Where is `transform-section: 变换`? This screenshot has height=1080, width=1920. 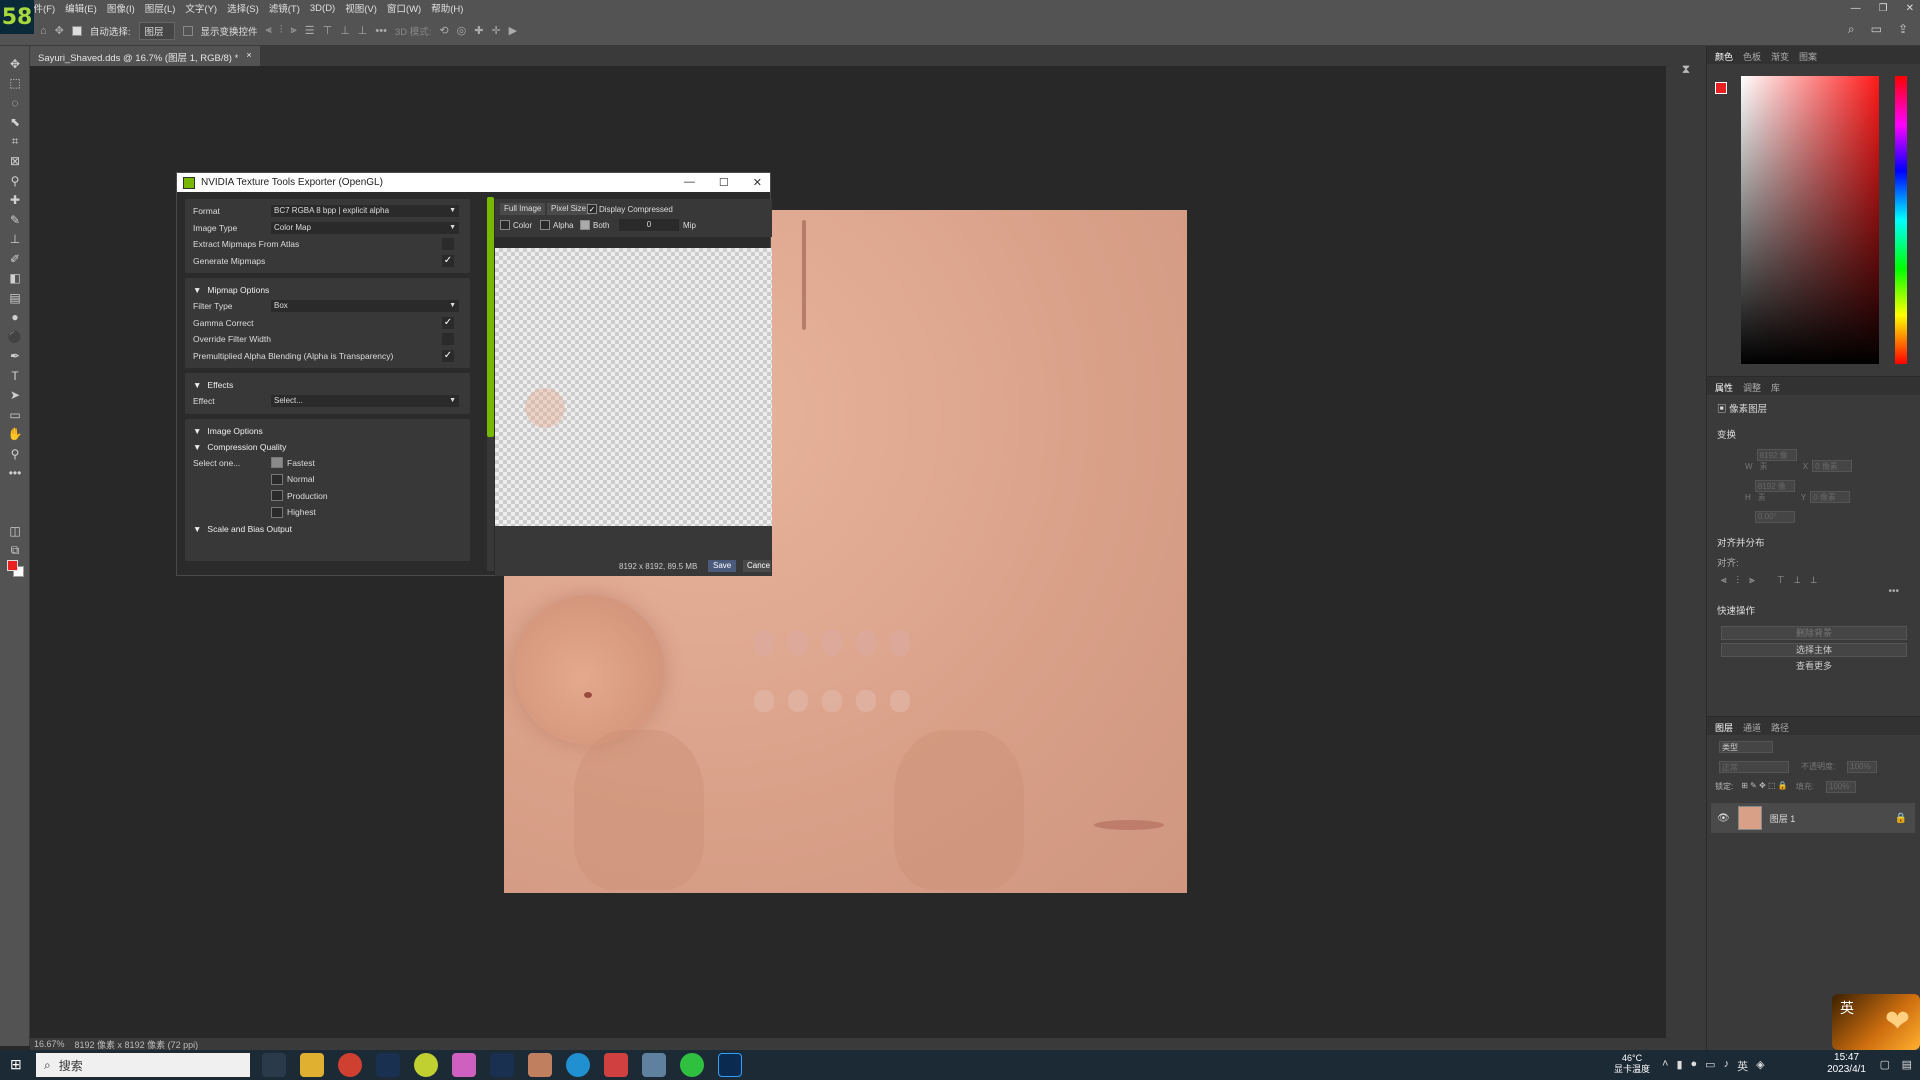 transform-section: 变换 is located at coordinates (1813, 434).